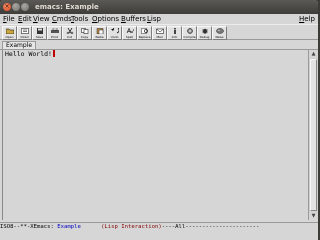  I want to click on paste-icon, so click(100, 31).